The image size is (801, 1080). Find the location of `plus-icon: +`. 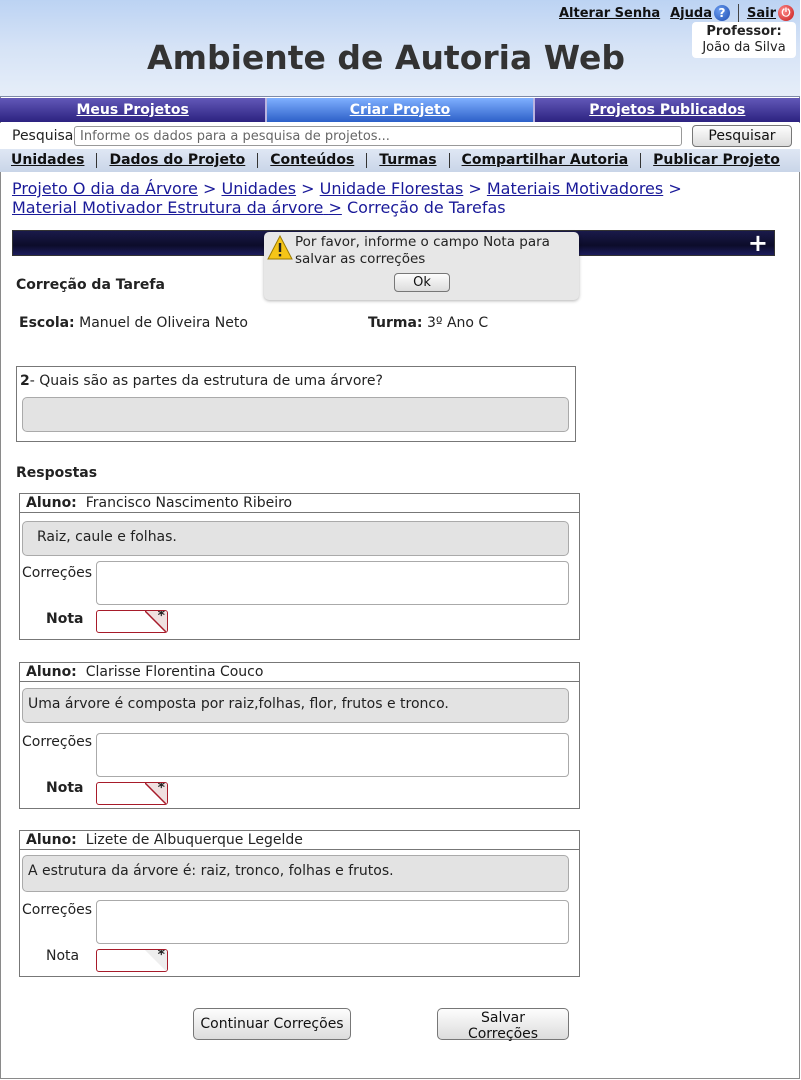

plus-icon: + is located at coordinates (758, 243).